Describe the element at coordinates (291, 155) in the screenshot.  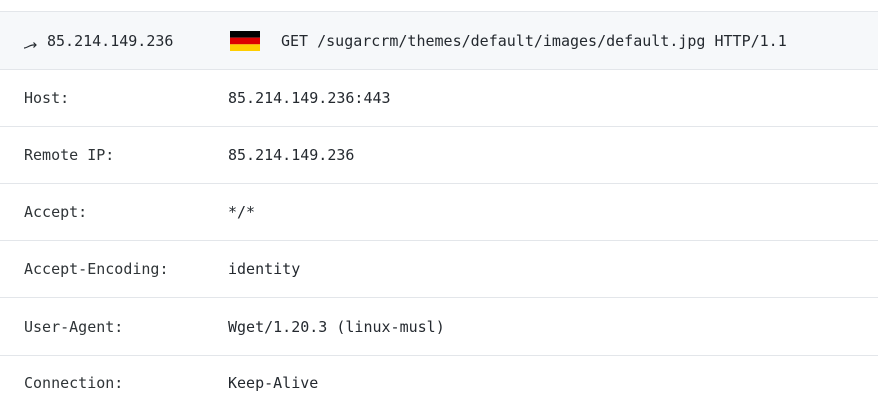
I see `header-value: 85.214.149.236` at that location.